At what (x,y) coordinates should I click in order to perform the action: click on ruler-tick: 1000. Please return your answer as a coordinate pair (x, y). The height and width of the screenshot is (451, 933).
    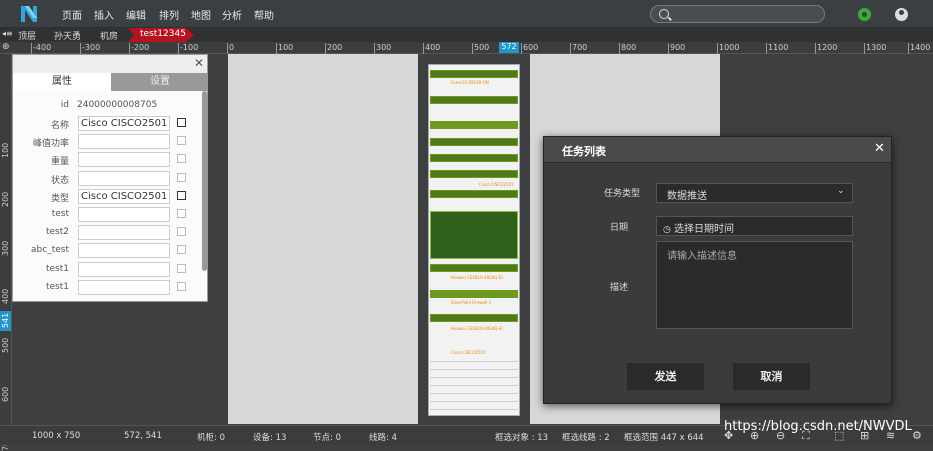
    Looking at the image, I should click on (728, 48).